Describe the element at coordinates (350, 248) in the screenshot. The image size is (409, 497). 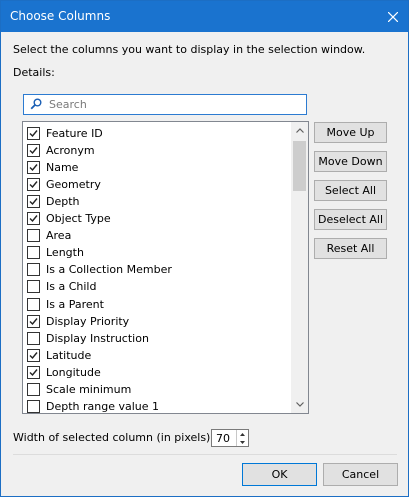
I see `reset-all-button: Reset All` at that location.